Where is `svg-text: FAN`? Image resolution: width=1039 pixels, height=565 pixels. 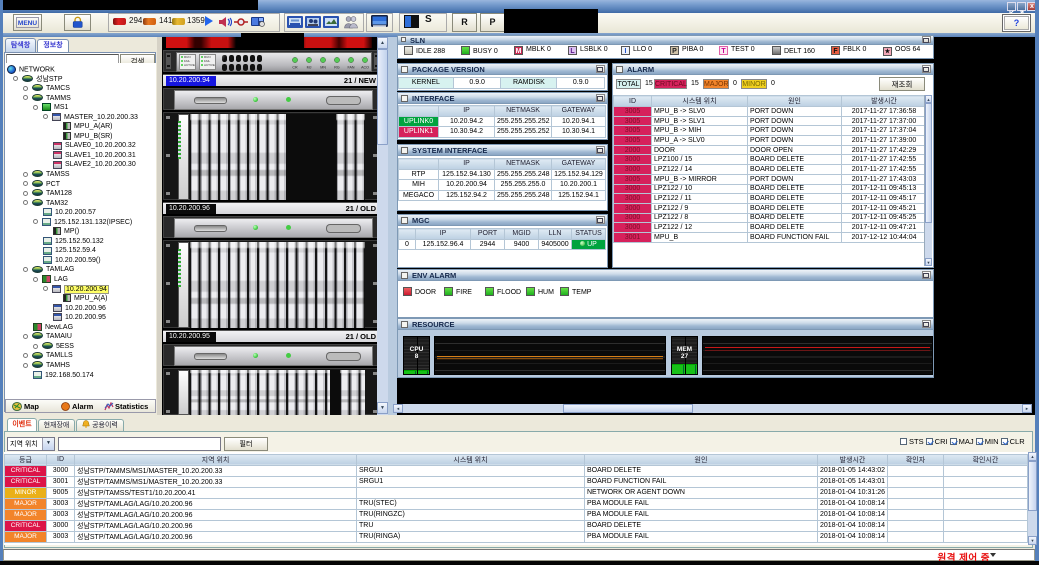 svg-text: FAN is located at coordinates (351, 68).